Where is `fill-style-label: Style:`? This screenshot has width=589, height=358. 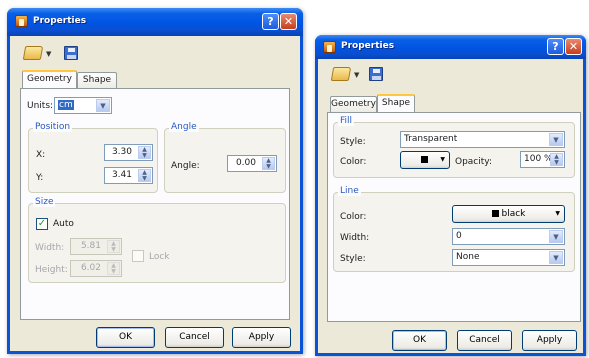
fill-style-label: Style: is located at coordinates (353, 142).